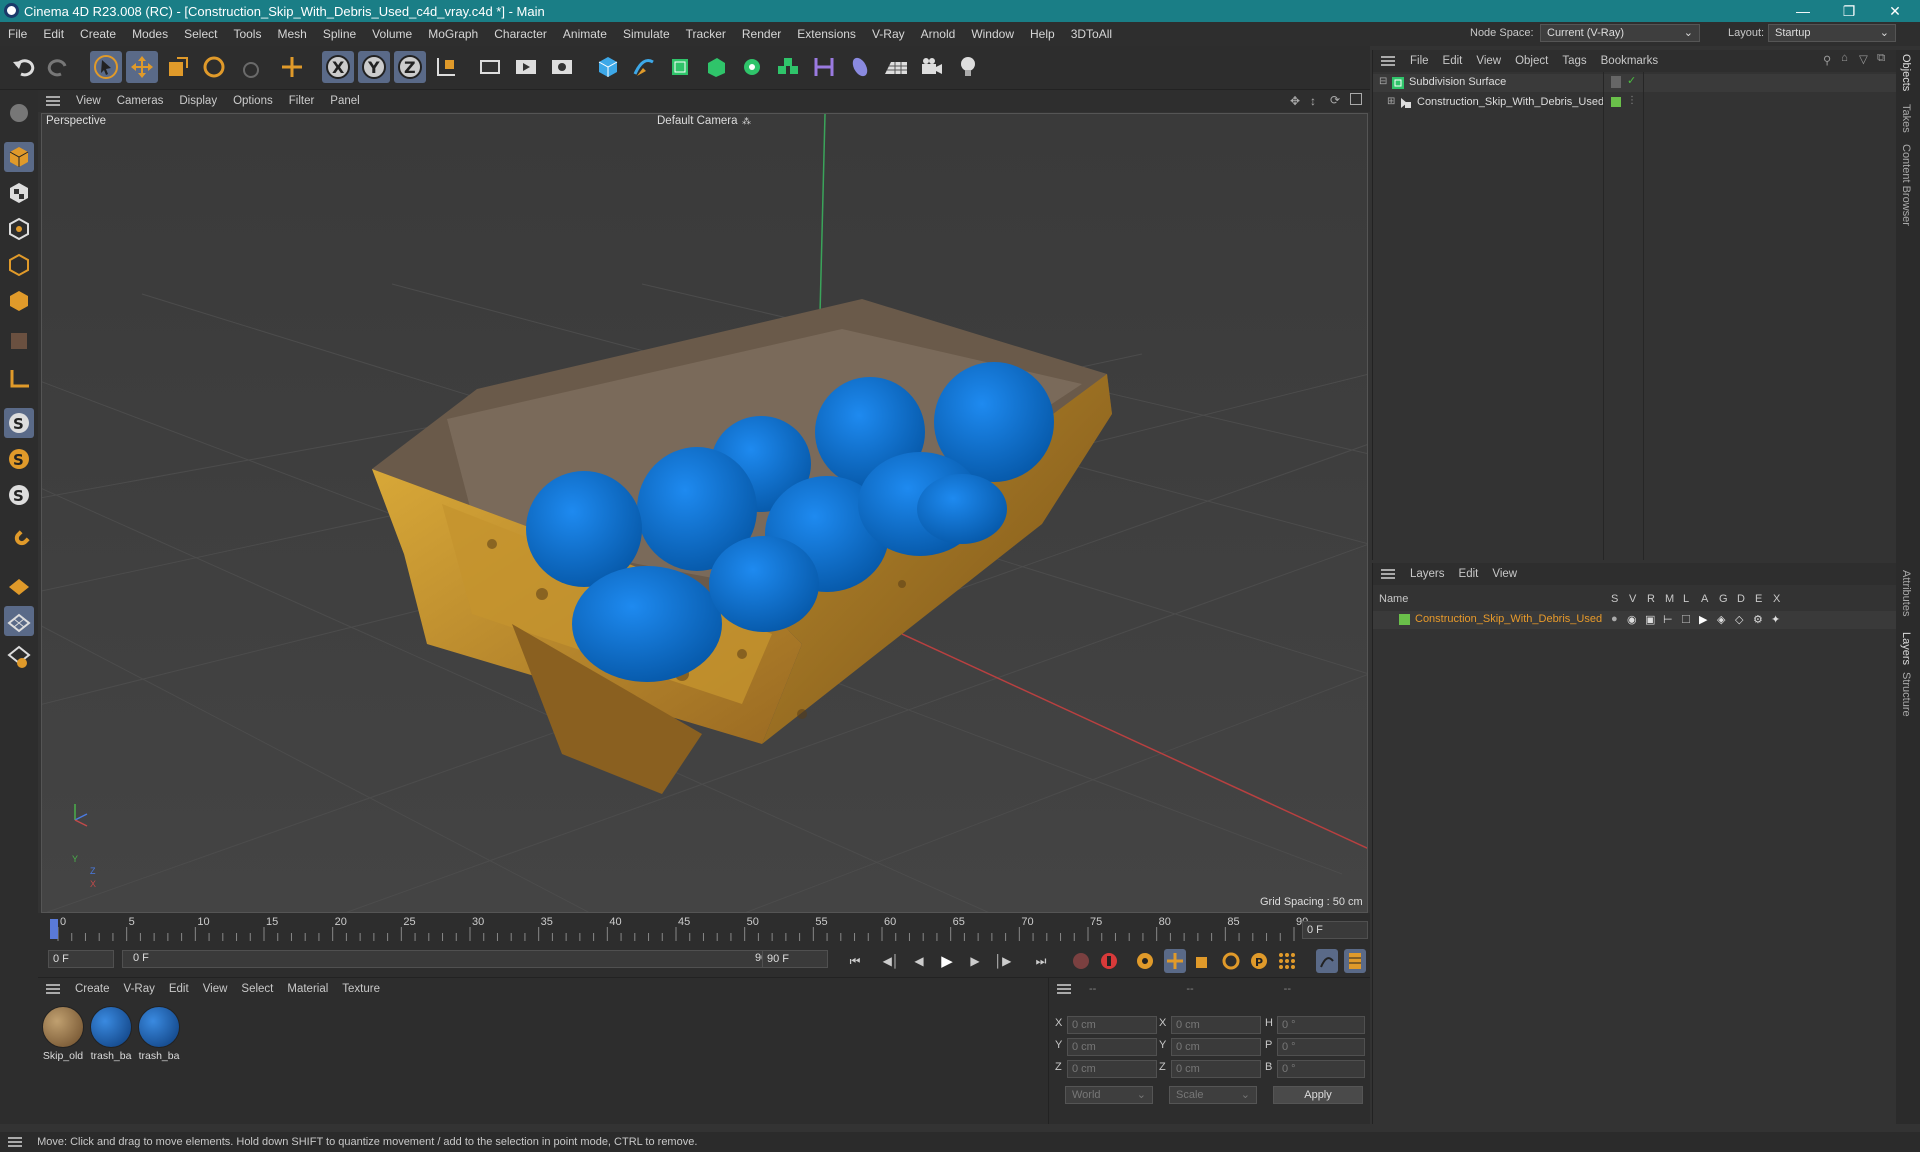  I want to click on menu-vray: V-Ray, so click(888, 34).